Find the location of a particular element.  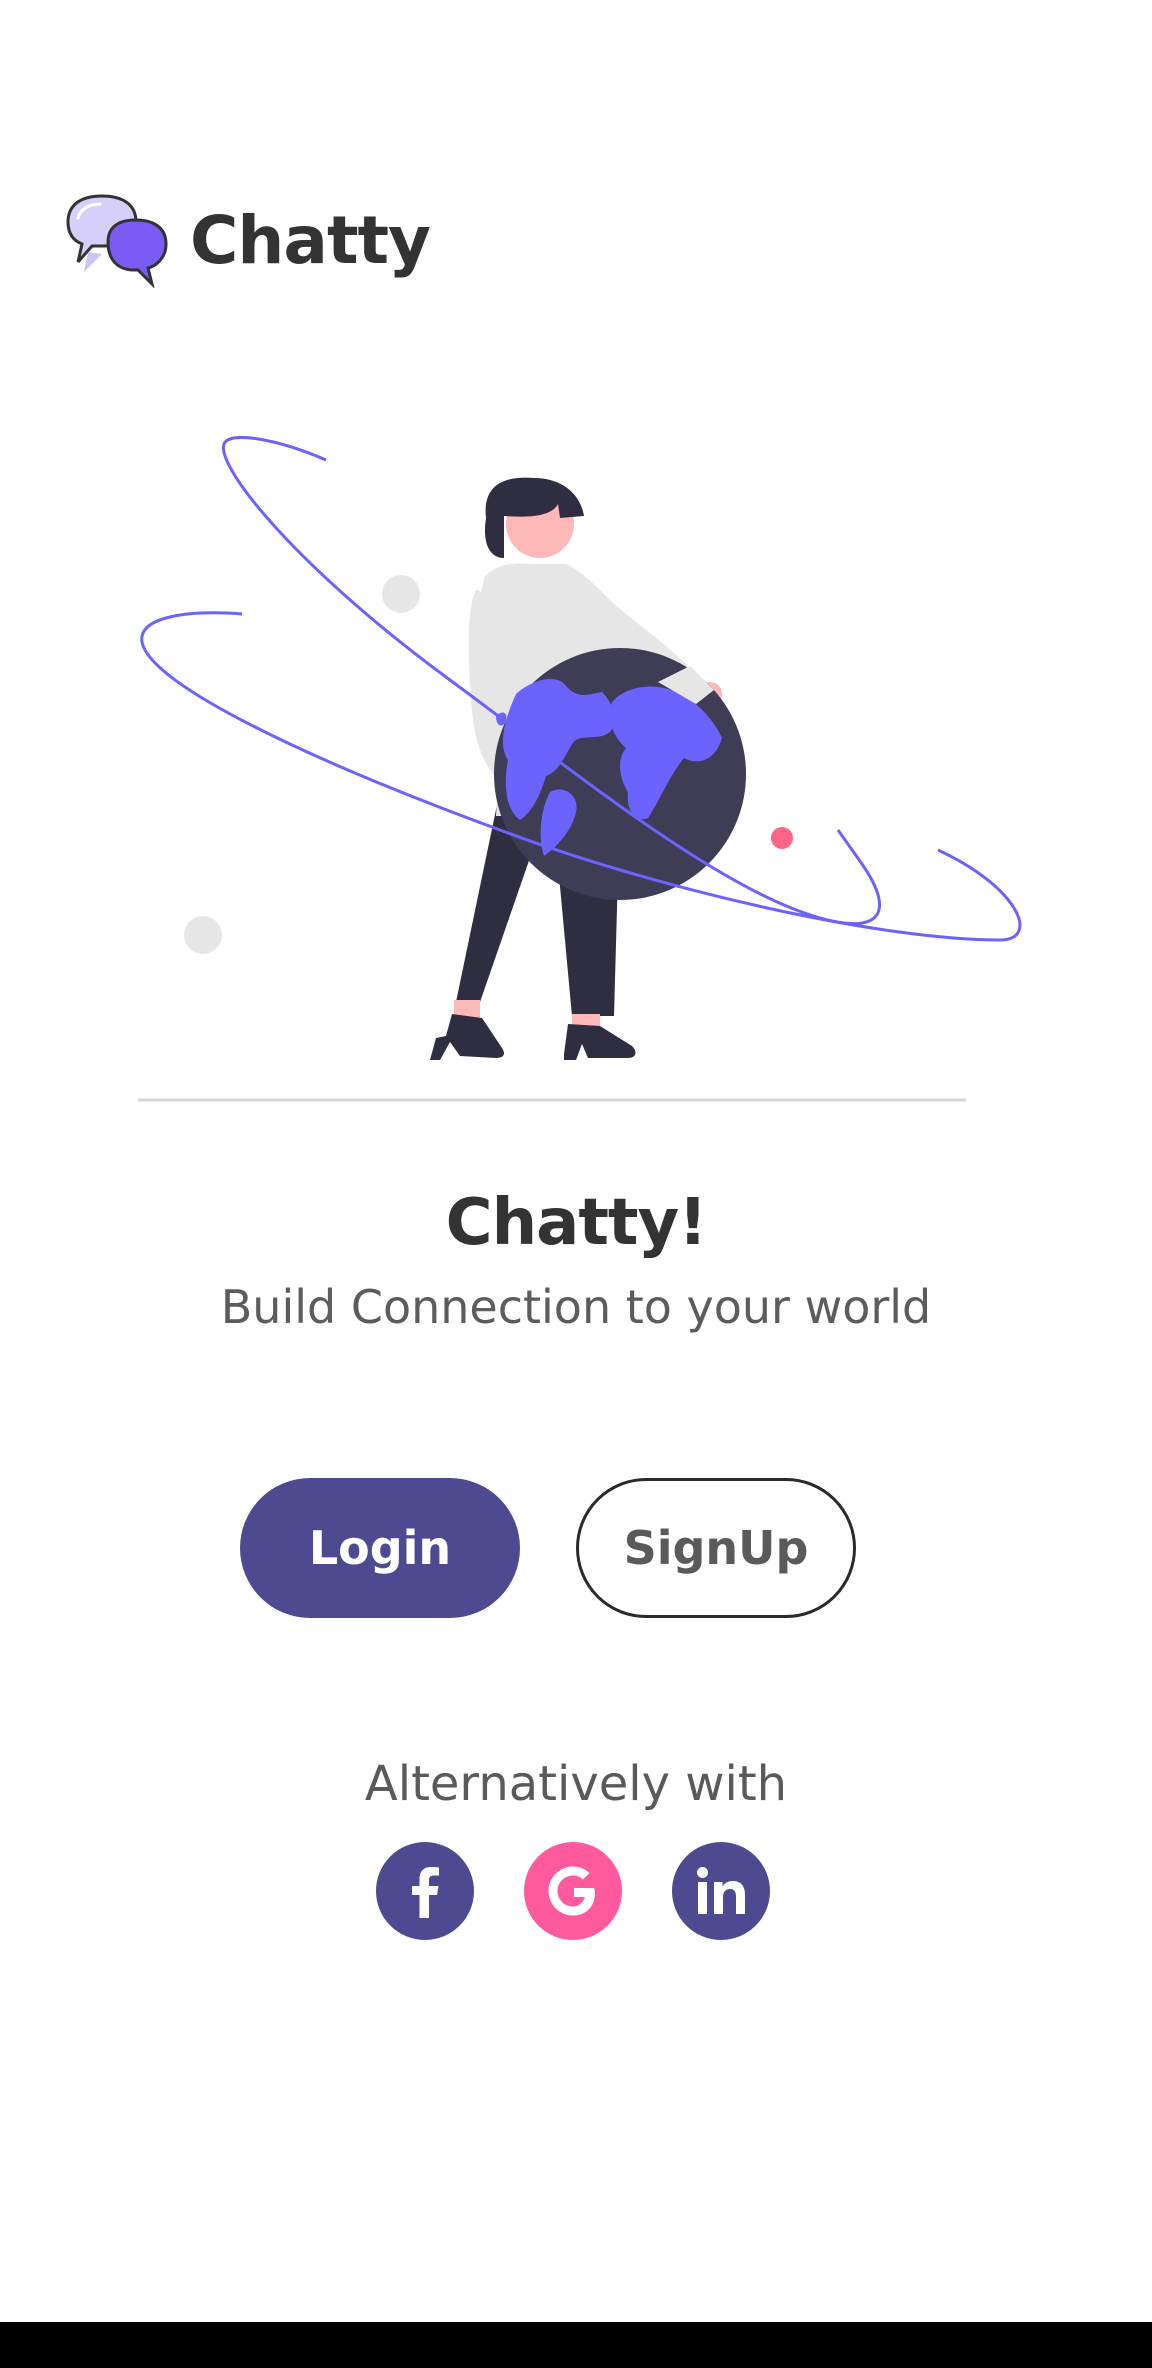

welcome-subtitle: Build Connection to your world is located at coordinates (576, 1307).